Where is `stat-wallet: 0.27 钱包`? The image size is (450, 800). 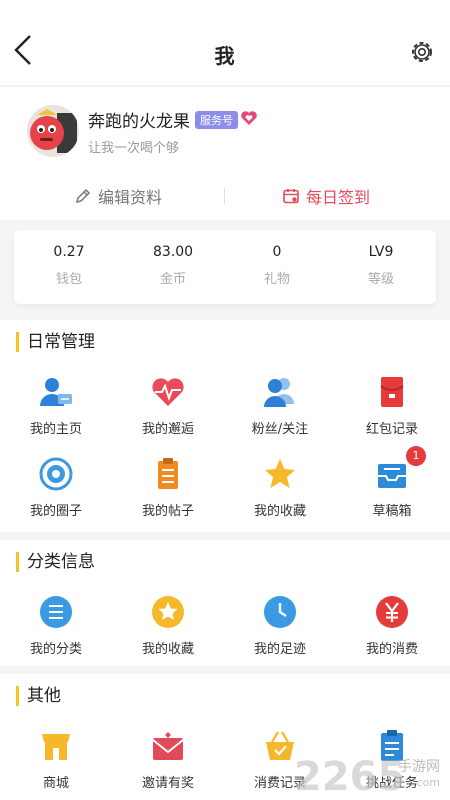
stat-wallet: 0.27 钱包 is located at coordinates (69, 265).